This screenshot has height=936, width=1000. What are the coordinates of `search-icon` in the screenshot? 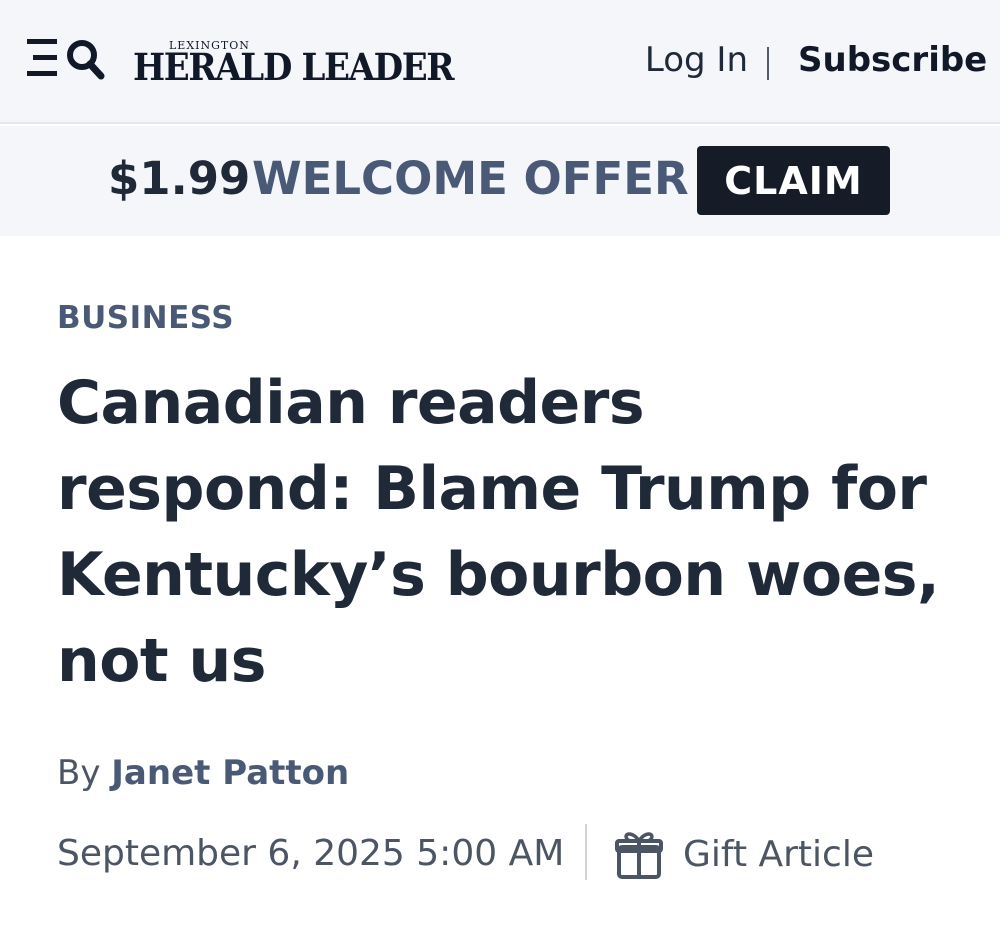 It's located at (86, 60).